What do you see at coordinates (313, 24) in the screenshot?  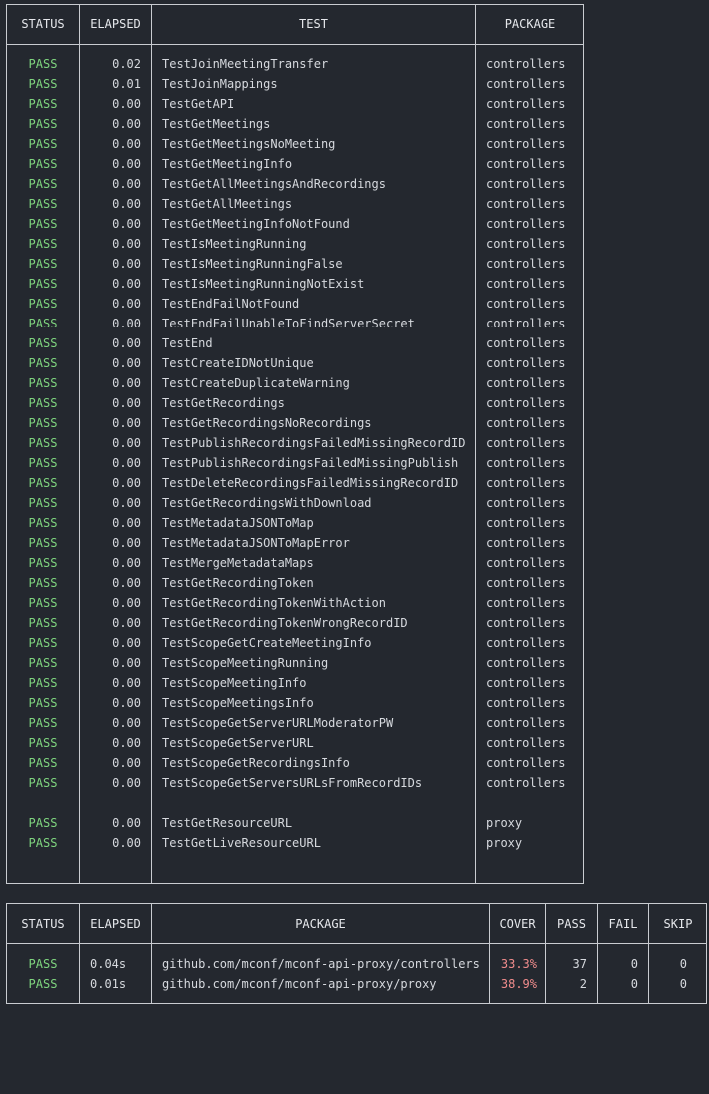 I see `column-header-test: TEST` at bounding box center [313, 24].